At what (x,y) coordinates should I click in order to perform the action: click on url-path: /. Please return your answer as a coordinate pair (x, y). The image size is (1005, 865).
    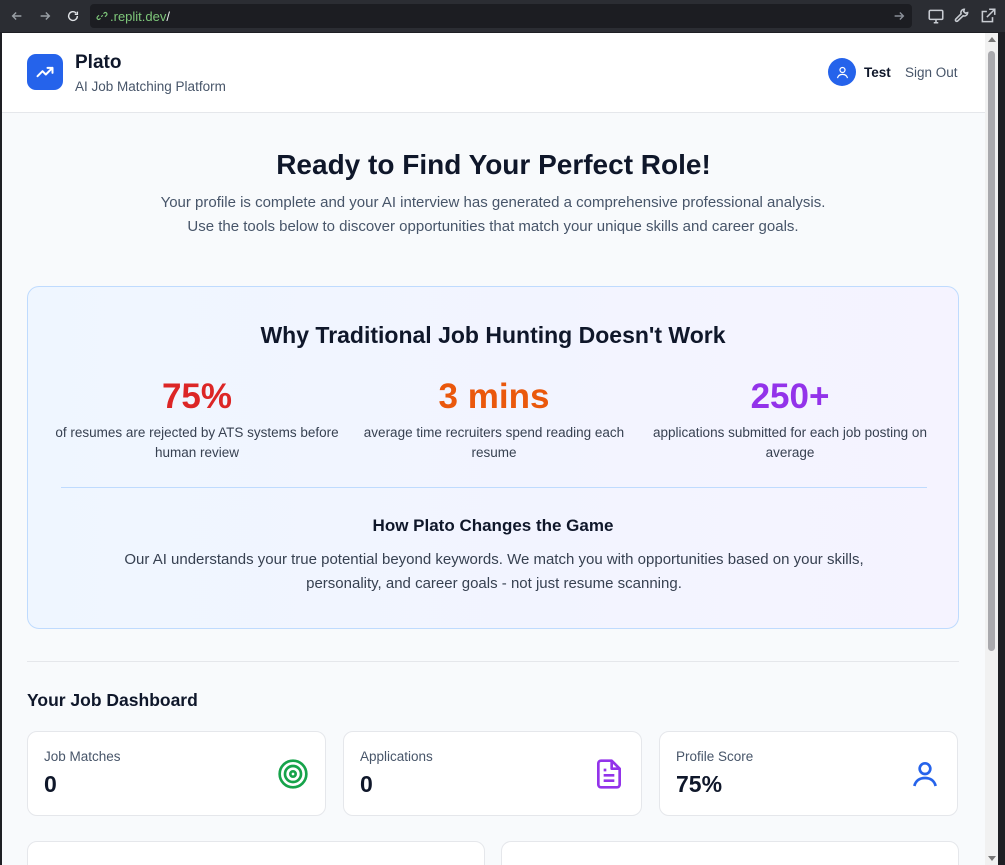
    Looking at the image, I should click on (168, 16).